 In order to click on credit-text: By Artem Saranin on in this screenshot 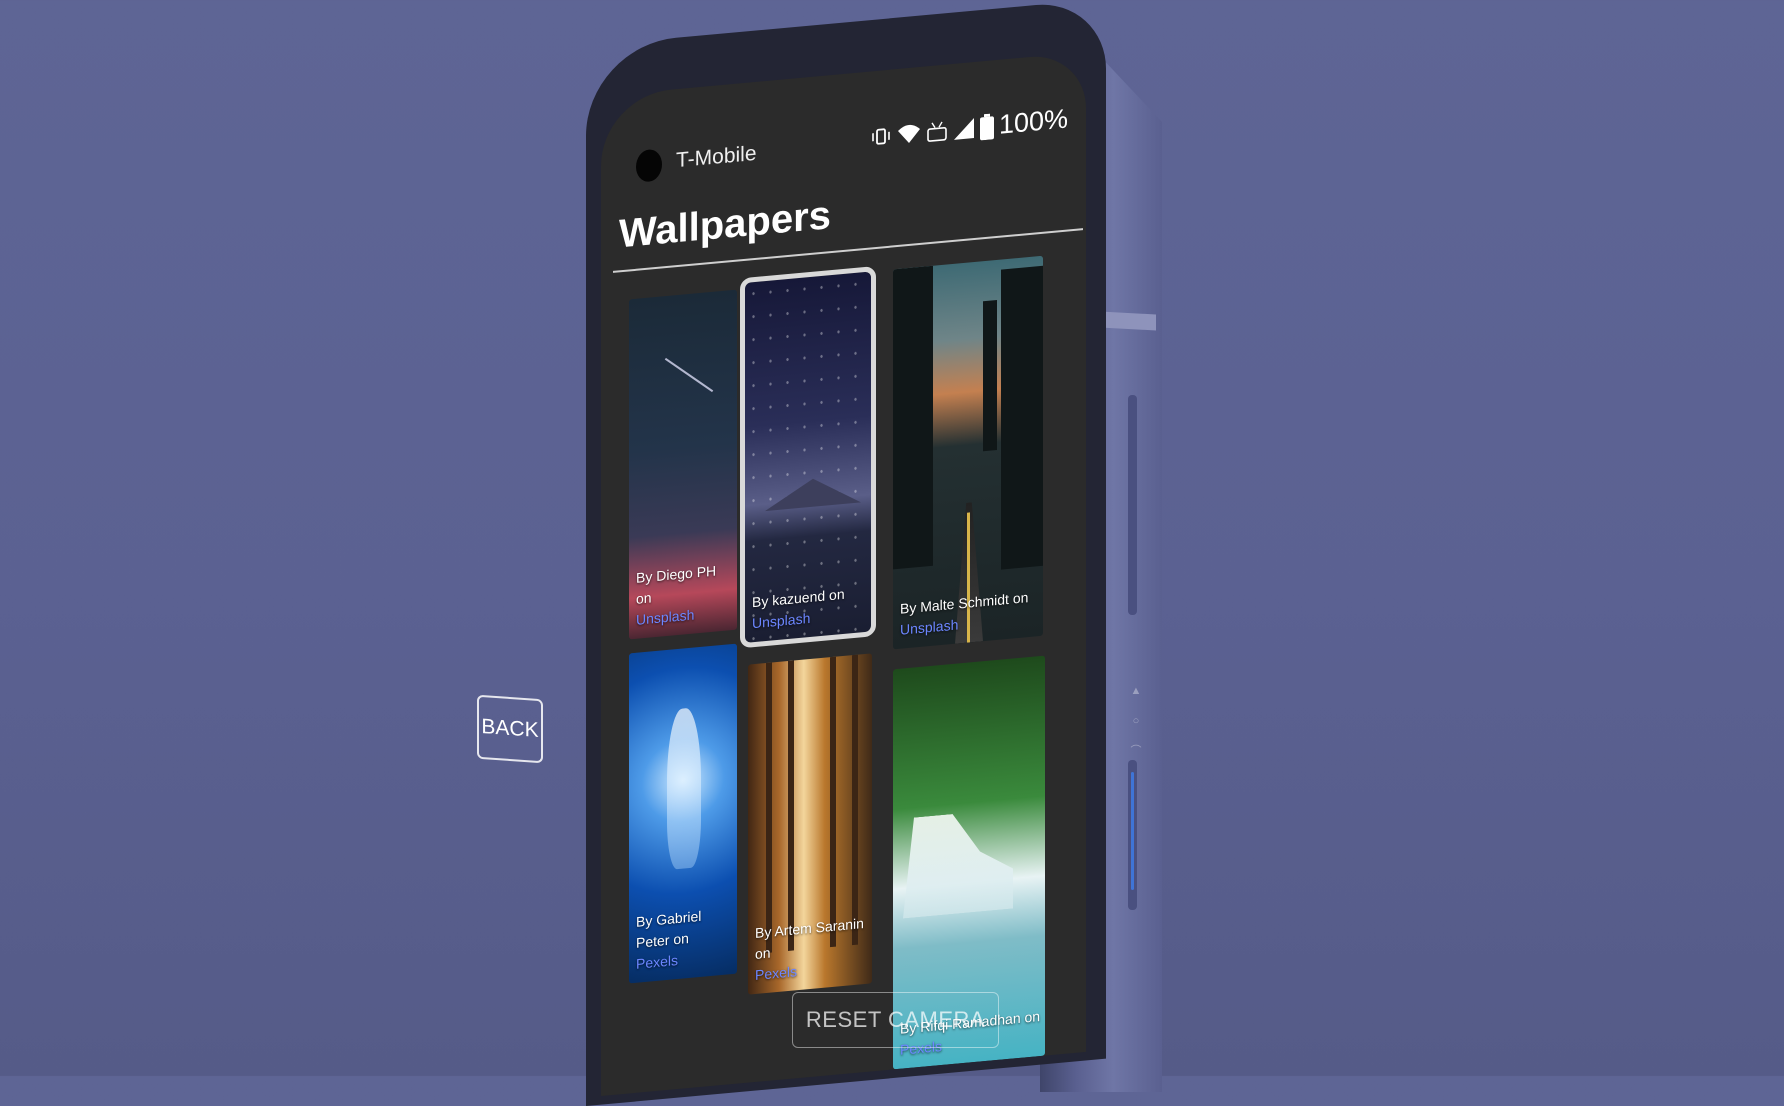, I will do `click(809, 938)`.